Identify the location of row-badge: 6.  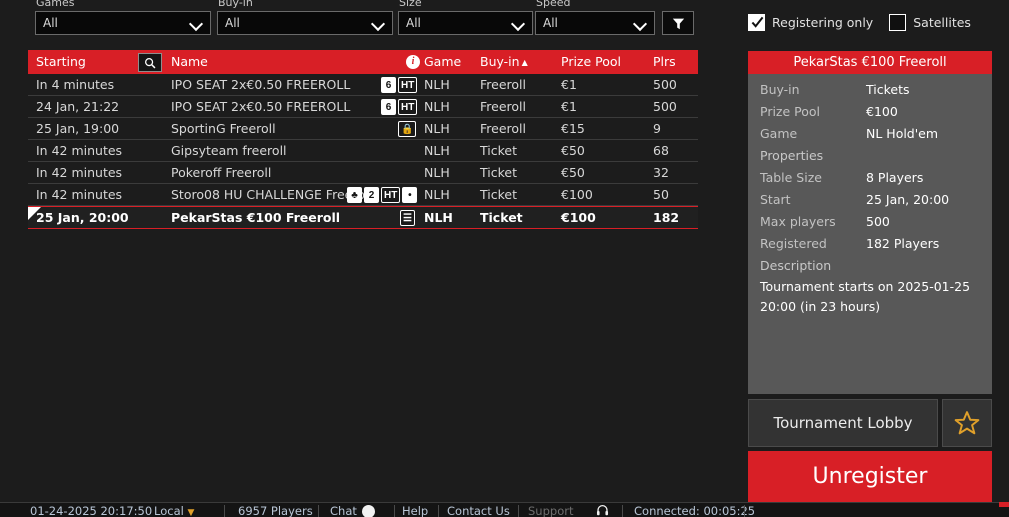
(388, 107).